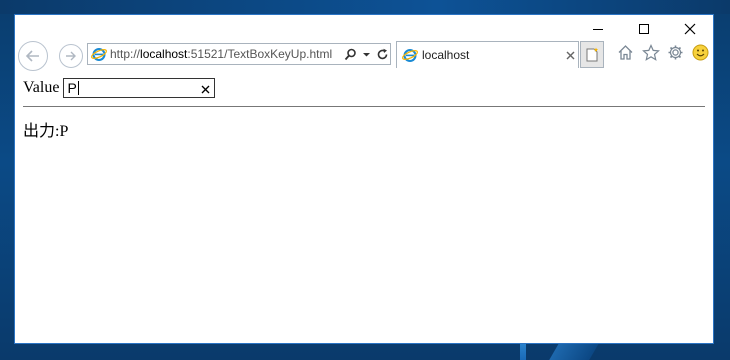 The width and height of the screenshot is (730, 360). What do you see at coordinates (139, 88) in the screenshot?
I see `value-text-input: P` at bounding box center [139, 88].